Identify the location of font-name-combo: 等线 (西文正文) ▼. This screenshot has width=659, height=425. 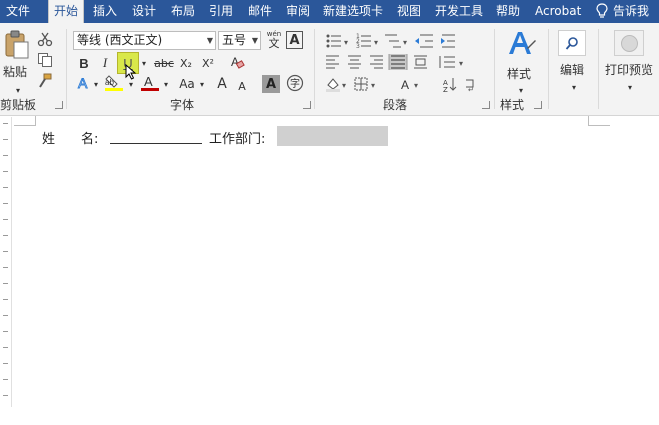
(144, 40).